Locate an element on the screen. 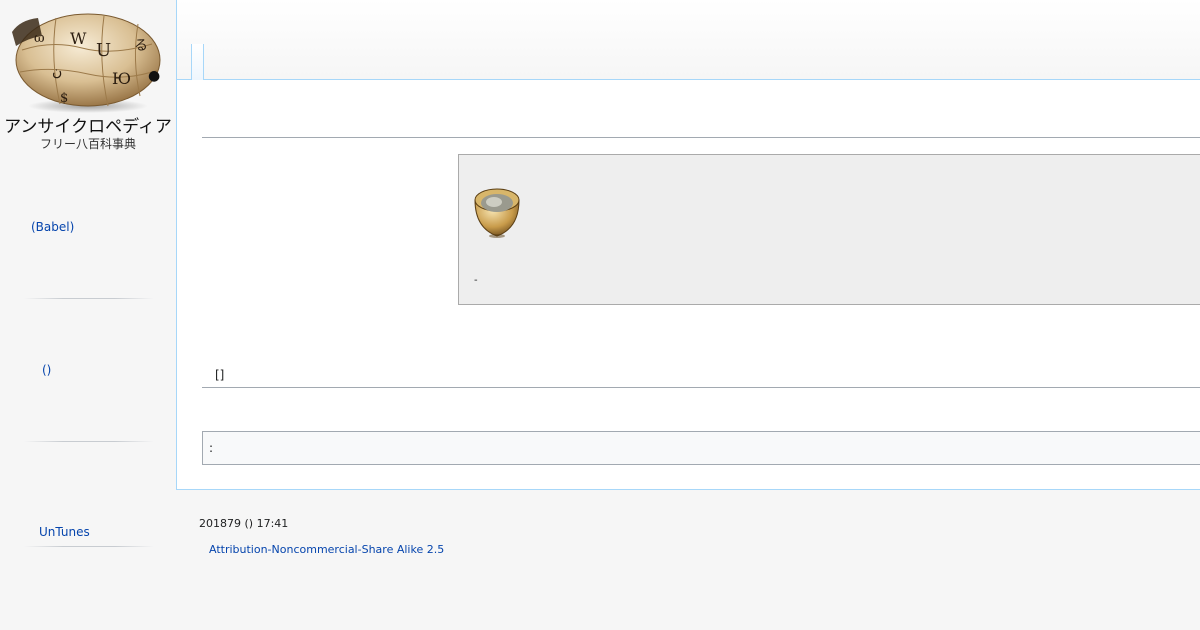 This screenshot has width=1200, height=630. svg-text: W is located at coordinates (78, 38).